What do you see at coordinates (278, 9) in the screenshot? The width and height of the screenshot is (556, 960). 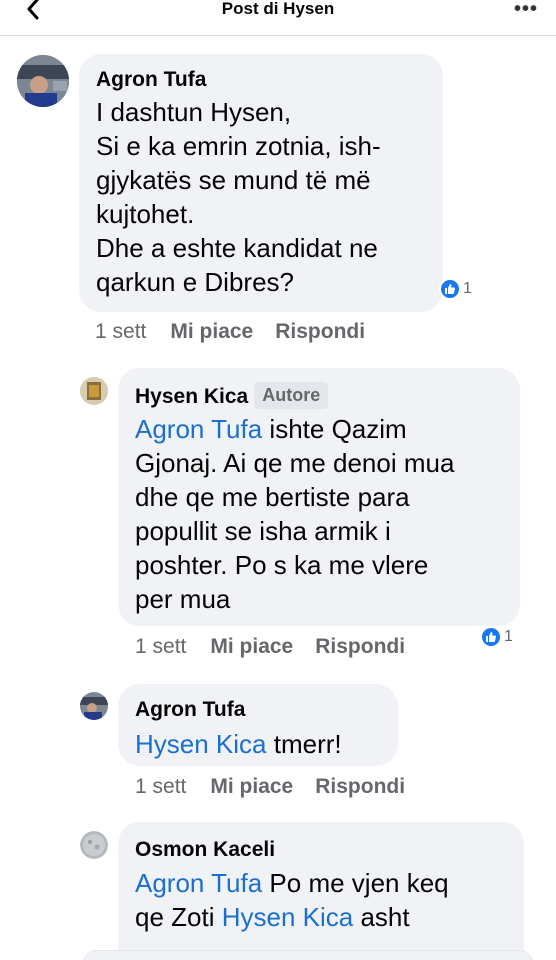 I see `page-title: Post di Hysen` at bounding box center [278, 9].